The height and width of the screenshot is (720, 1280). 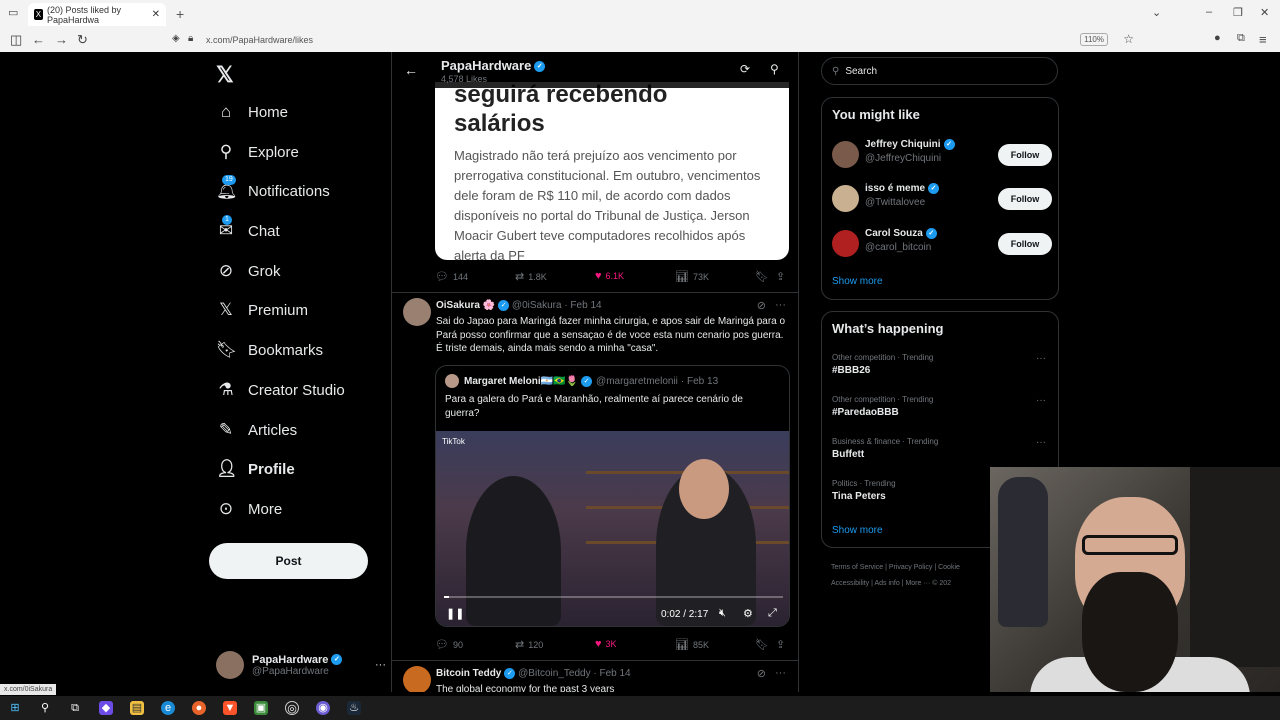 What do you see at coordinates (529, 644) in the screenshot?
I see `repost-button: ⇄ 120` at bounding box center [529, 644].